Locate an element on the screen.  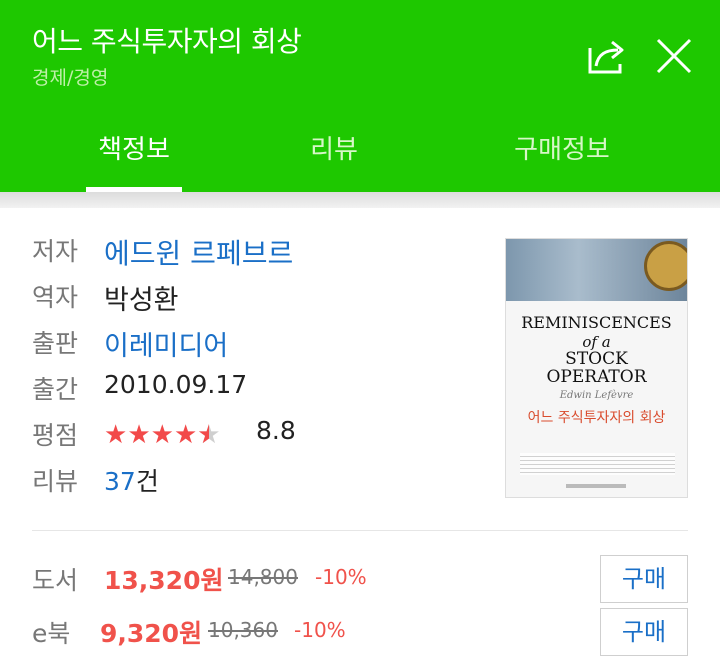
price-divider is located at coordinates (360, 530).